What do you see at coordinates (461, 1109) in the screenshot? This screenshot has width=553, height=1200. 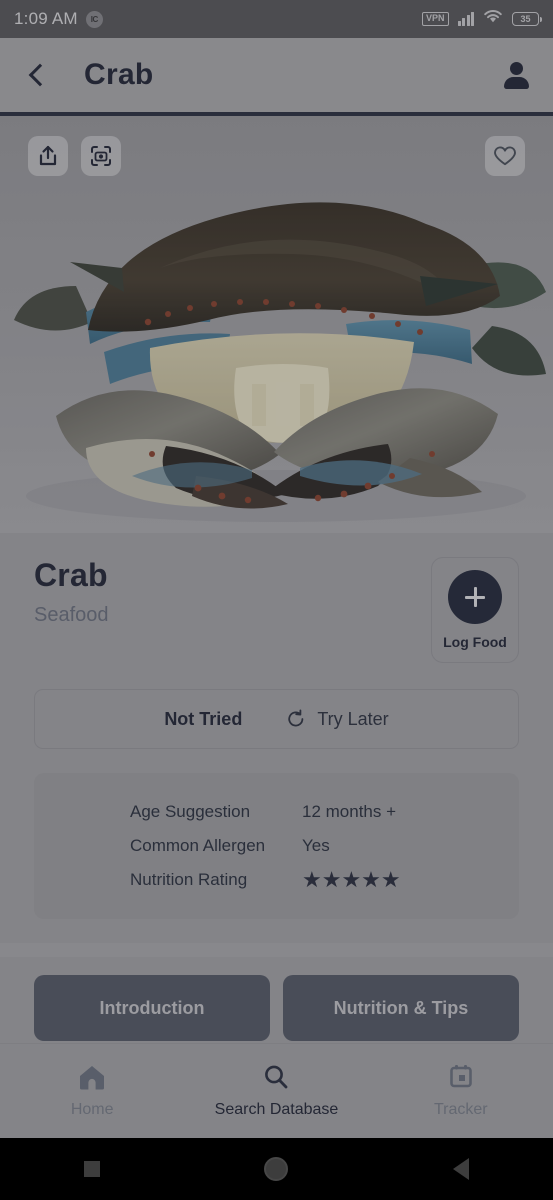 I see `nav-label-tracker: Tracker` at bounding box center [461, 1109].